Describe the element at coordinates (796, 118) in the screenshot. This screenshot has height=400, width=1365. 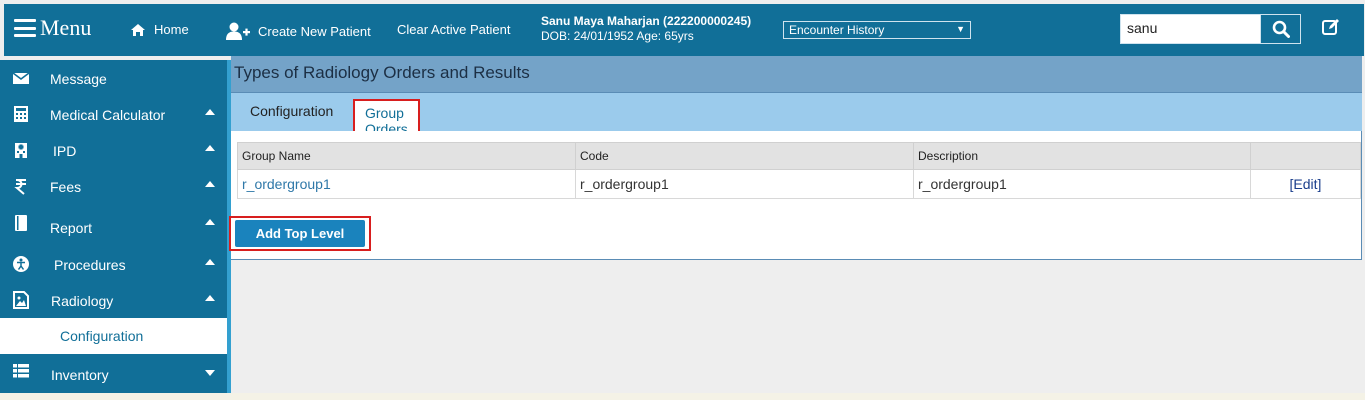
I see `tab-bar: Configuration Group Orders` at that location.